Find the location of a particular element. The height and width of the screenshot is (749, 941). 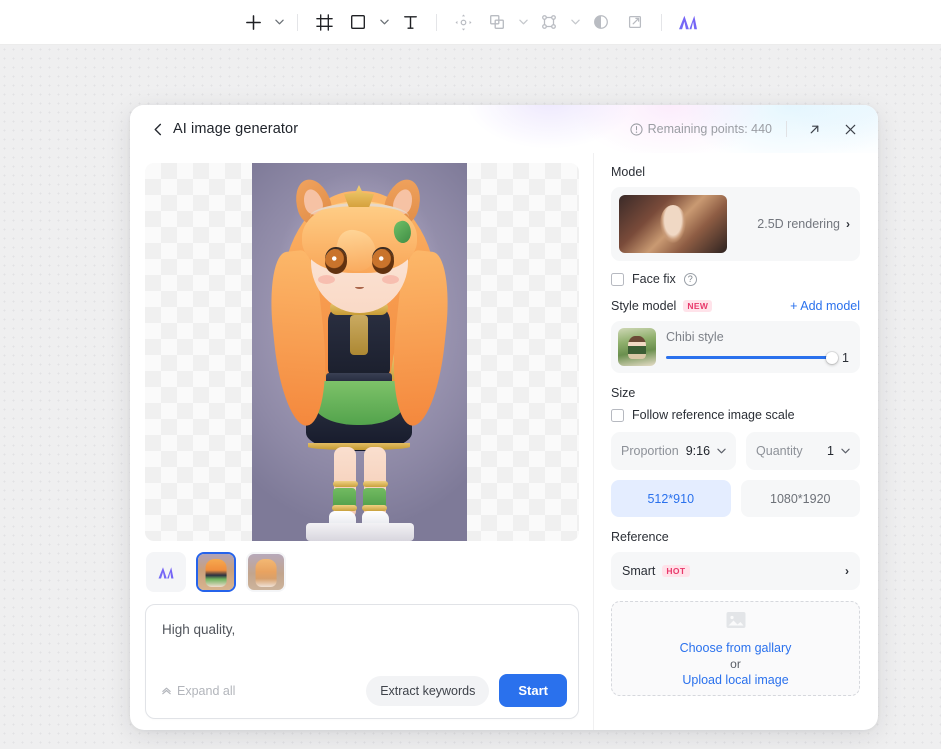

hot-badge: HOT is located at coordinates (676, 571).